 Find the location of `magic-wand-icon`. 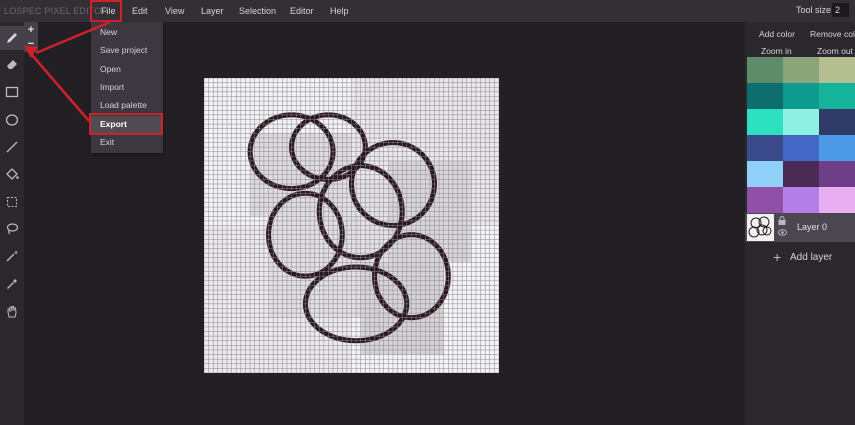

magic-wand-icon is located at coordinates (12, 256).